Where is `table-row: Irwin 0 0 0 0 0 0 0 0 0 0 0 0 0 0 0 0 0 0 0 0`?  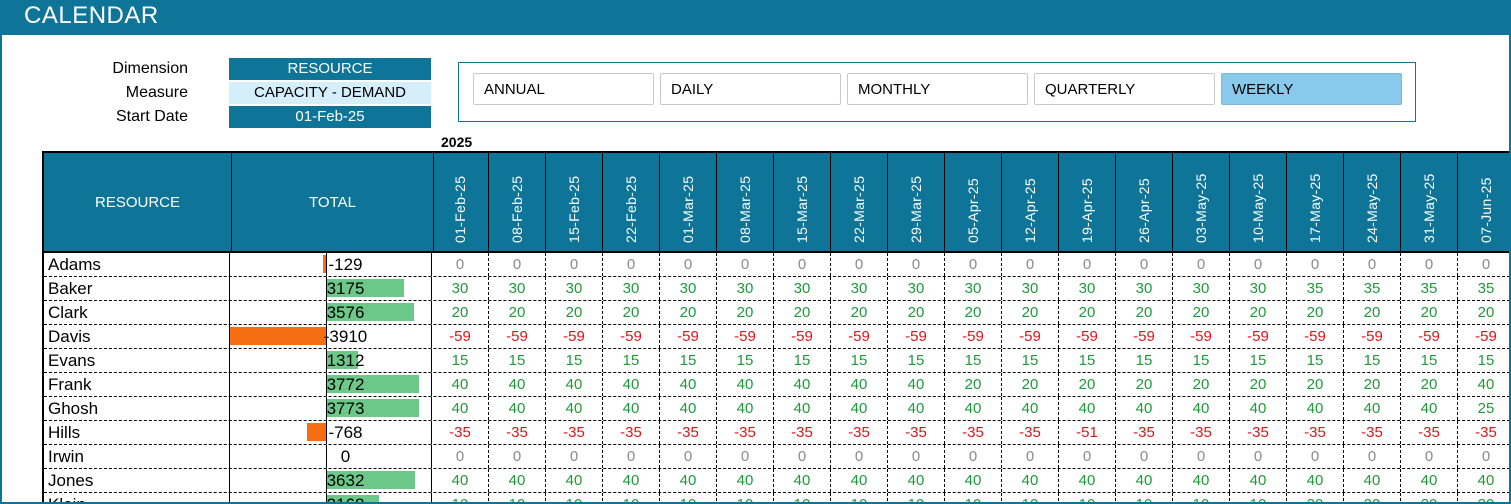
table-row: Irwin 0 0 0 0 0 0 0 0 0 0 0 0 0 0 0 0 0 0 0 0 is located at coordinates (776, 457).